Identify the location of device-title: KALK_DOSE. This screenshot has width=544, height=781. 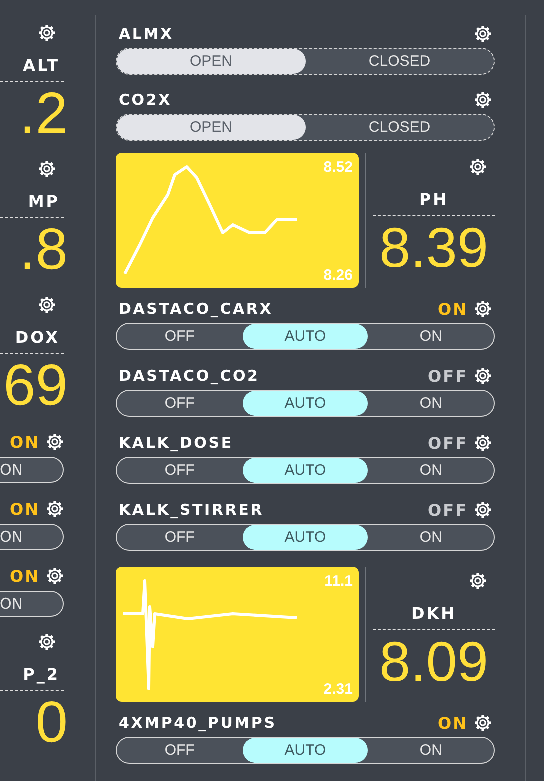
(176, 443).